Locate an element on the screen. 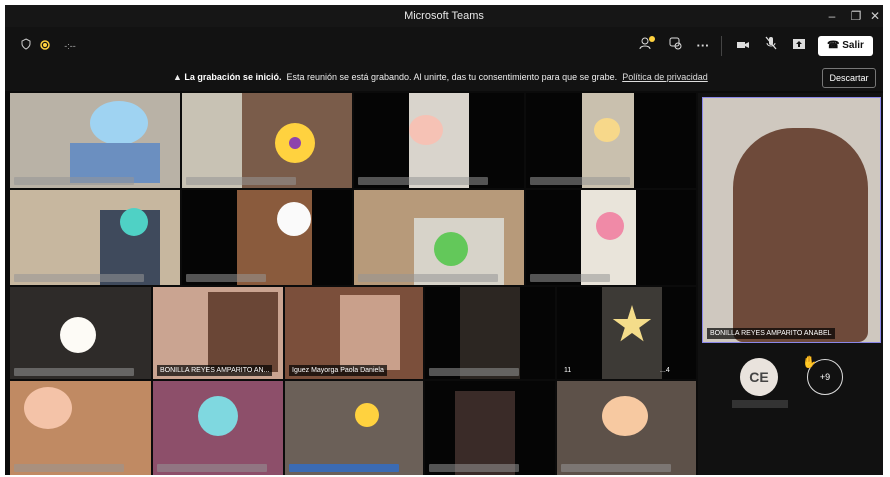 The image size is (890, 477). dismiss-button: Descartar is located at coordinates (849, 78).